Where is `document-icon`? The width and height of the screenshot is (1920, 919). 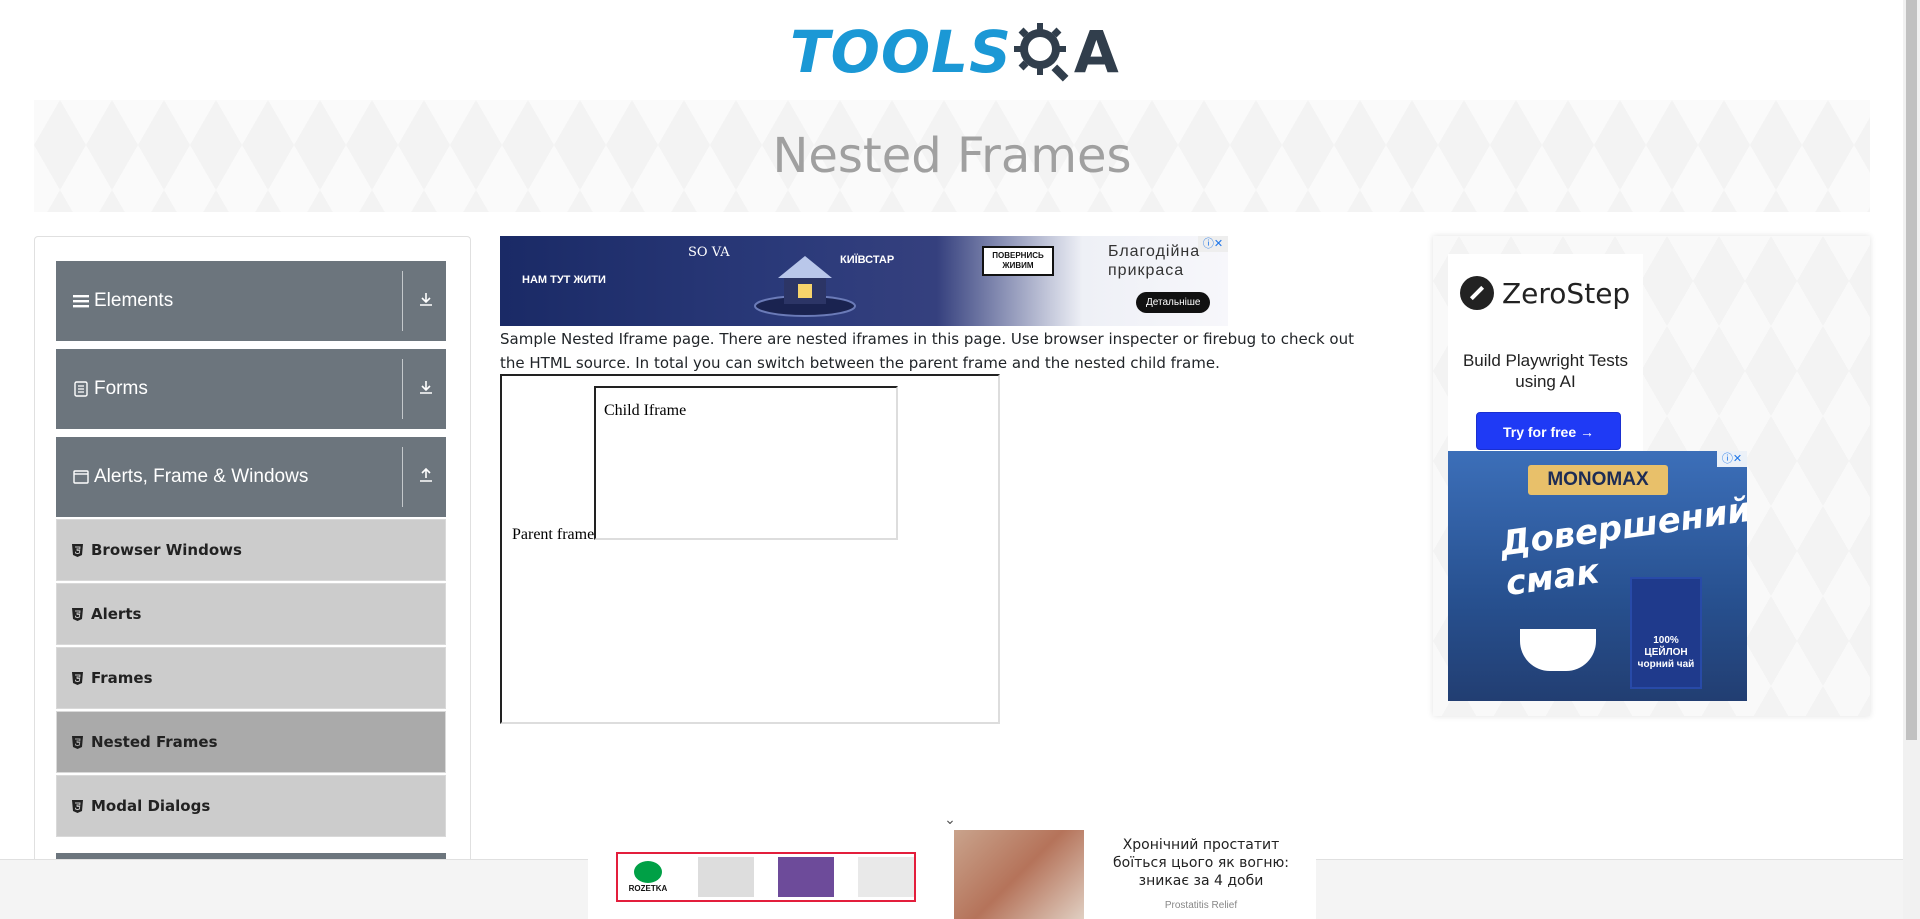
document-icon is located at coordinates (81, 389).